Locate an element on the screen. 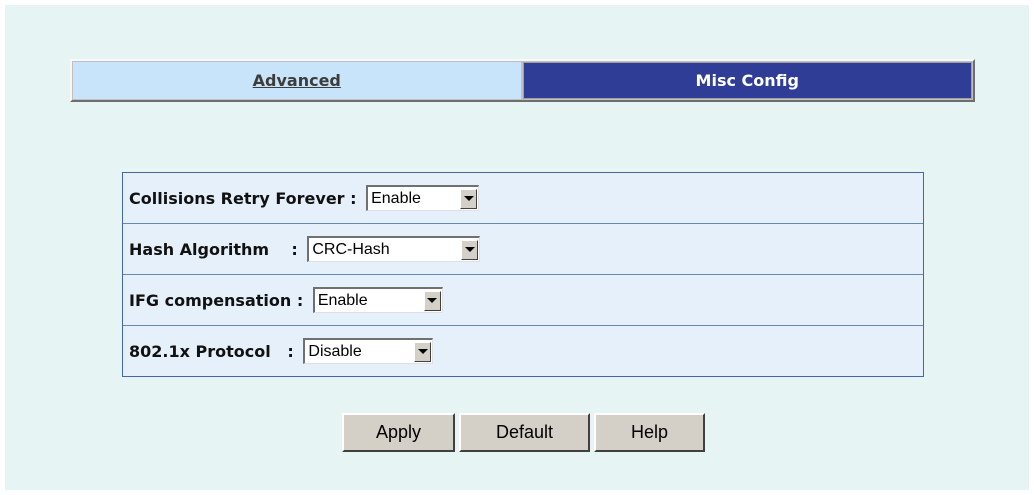 The width and height of the screenshot is (1034, 495). setting-label: Collisions Retry Forever : is located at coordinates (246, 198).